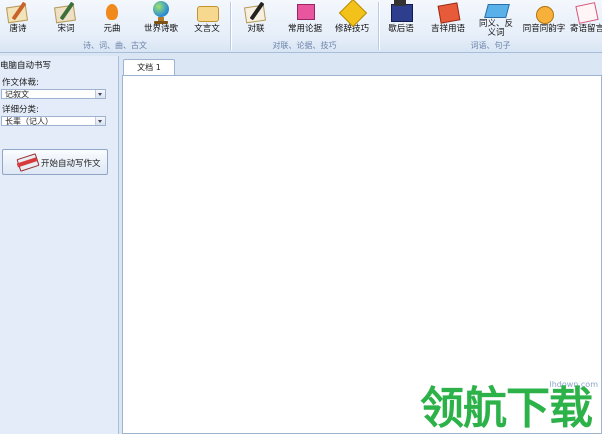 Image resolution: width=602 pixels, height=434 pixels. What do you see at coordinates (18, 12) in the screenshot?
I see `tang-poetry-icon` at bounding box center [18, 12].